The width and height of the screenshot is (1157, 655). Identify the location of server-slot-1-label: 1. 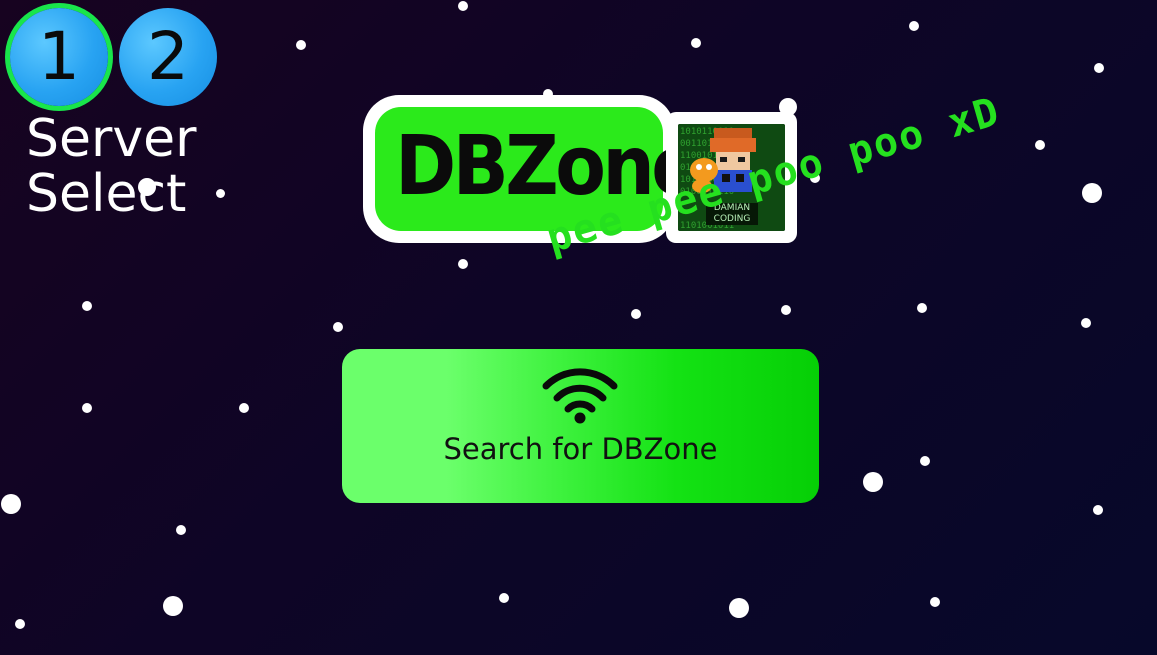
(59, 56).